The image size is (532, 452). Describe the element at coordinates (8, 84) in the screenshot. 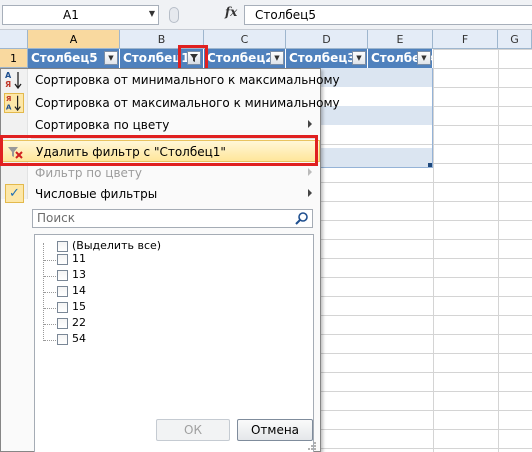

I see `svg-text: Я` at that location.